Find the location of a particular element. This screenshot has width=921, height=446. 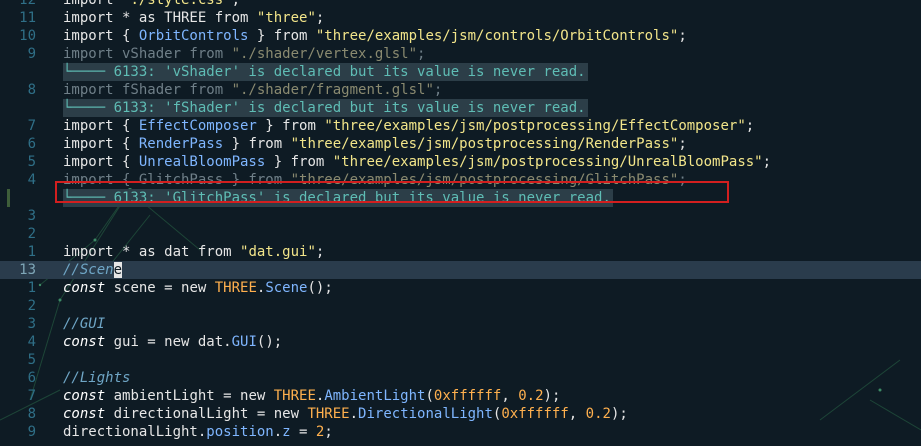

code-token: EffectComposer is located at coordinates (197, 126).